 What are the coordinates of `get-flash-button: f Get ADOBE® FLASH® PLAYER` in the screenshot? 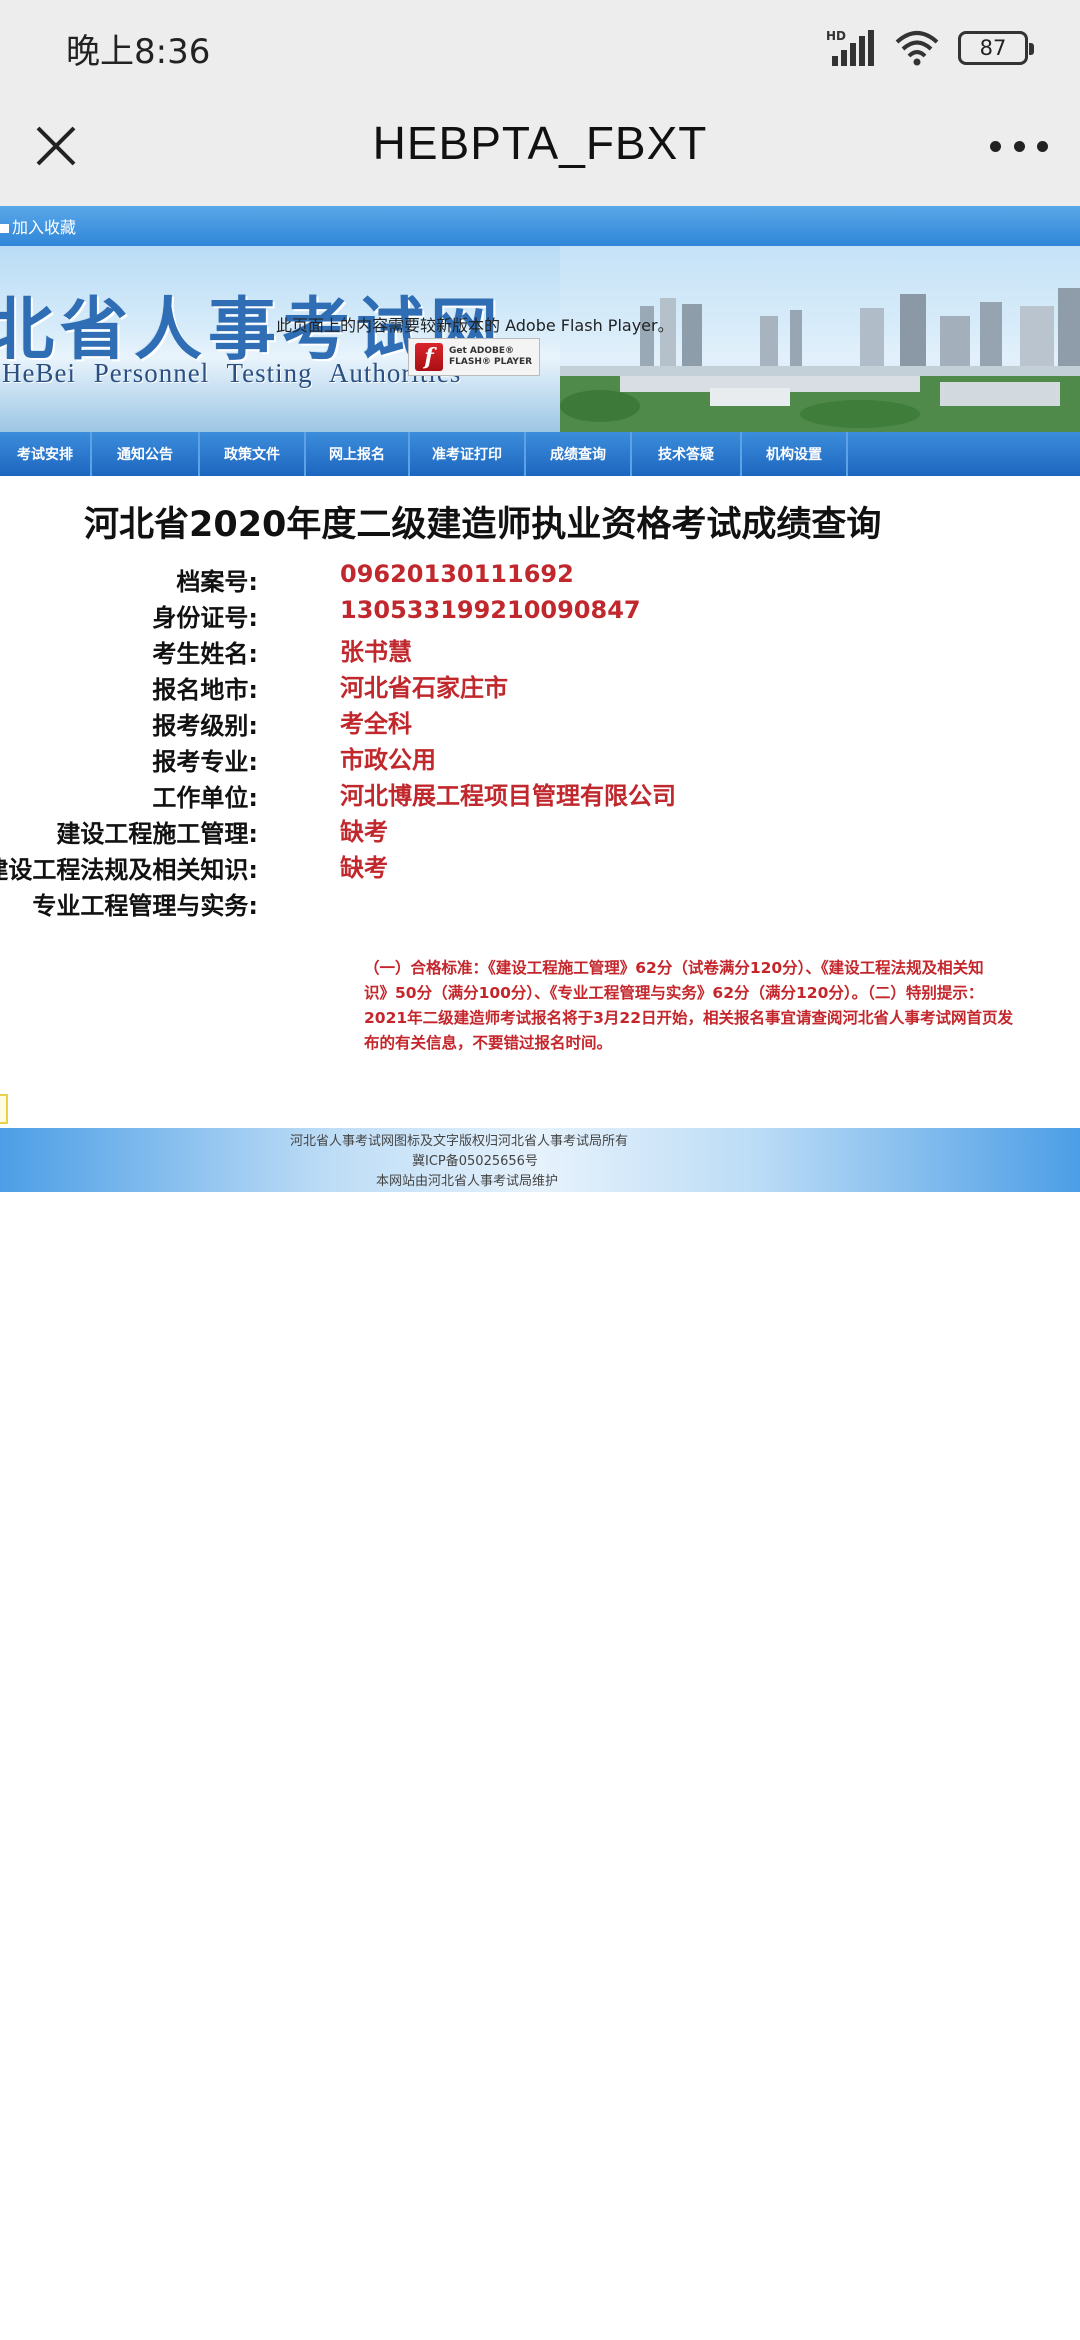 It's located at (474, 357).